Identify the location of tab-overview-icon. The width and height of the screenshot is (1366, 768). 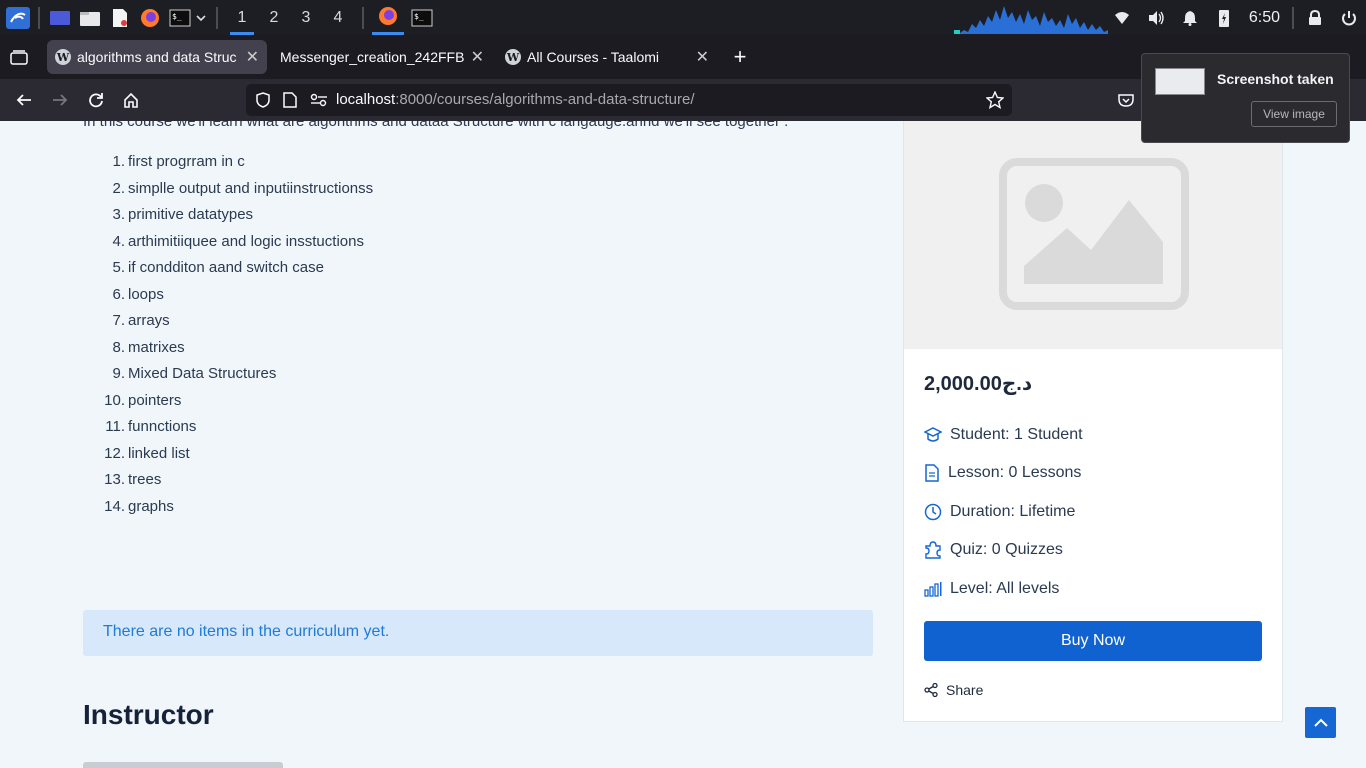
(19, 57).